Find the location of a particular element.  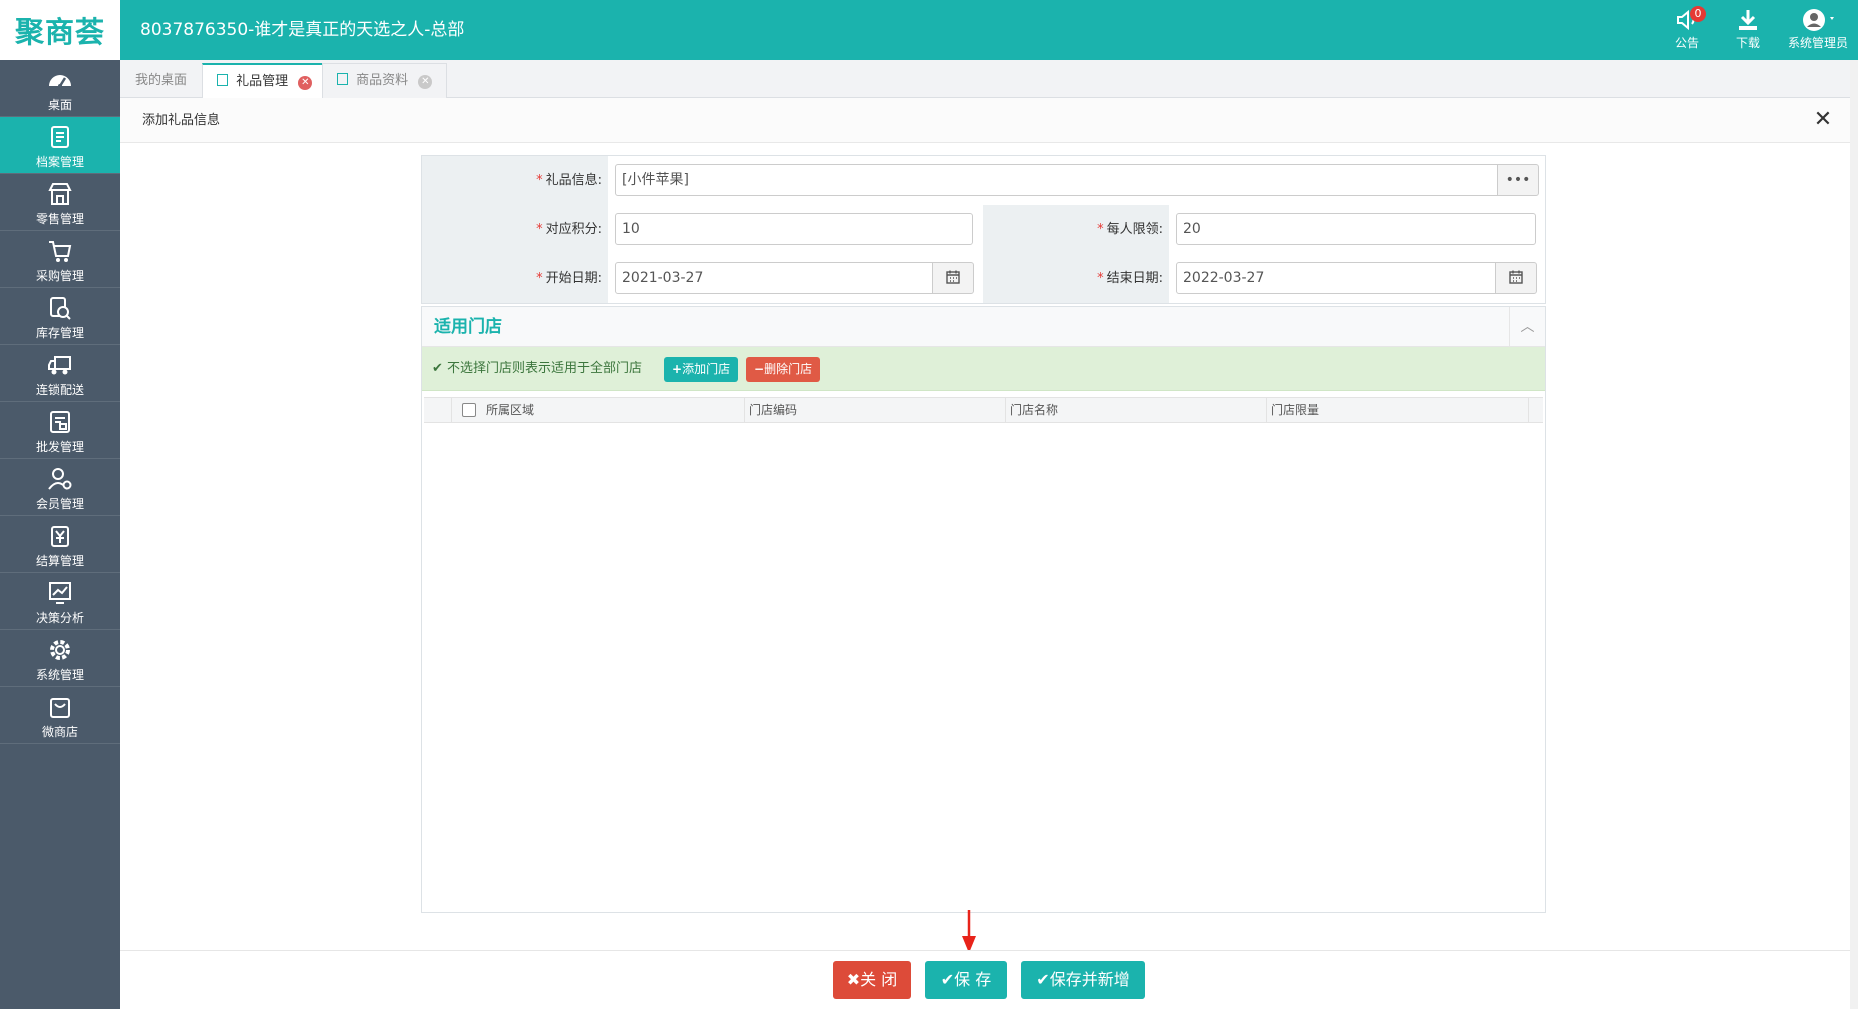

sidebar-item-wholesale: 批发管理 is located at coordinates (60, 430).